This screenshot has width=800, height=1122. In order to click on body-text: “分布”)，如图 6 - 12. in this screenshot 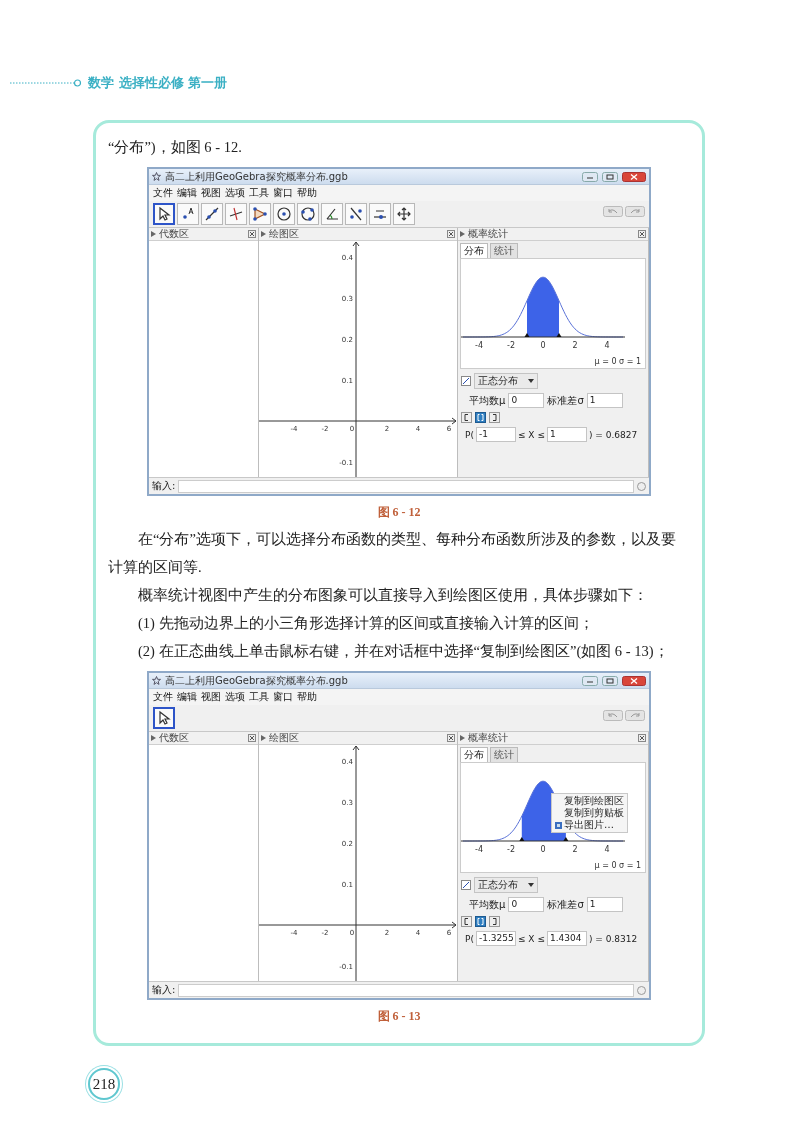, I will do `click(175, 147)`.